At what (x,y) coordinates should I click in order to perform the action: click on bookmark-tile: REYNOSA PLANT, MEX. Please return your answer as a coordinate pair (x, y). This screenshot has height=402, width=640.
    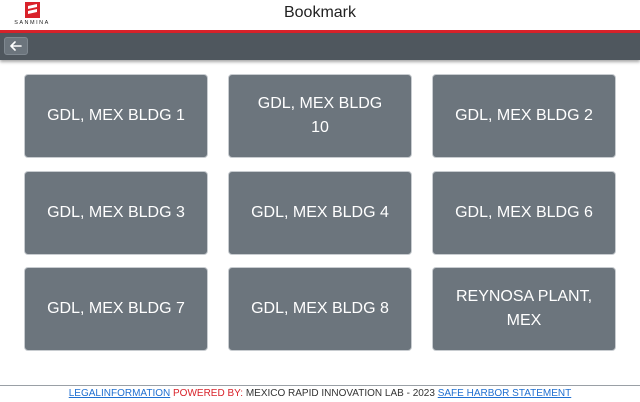
    Looking at the image, I should click on (524, 309).